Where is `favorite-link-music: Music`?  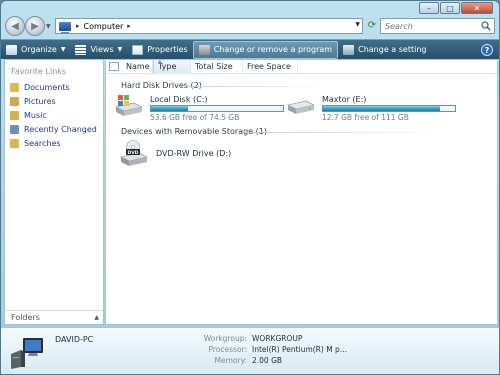
favorite-link-music: Music is located at coordinates (53, 115).